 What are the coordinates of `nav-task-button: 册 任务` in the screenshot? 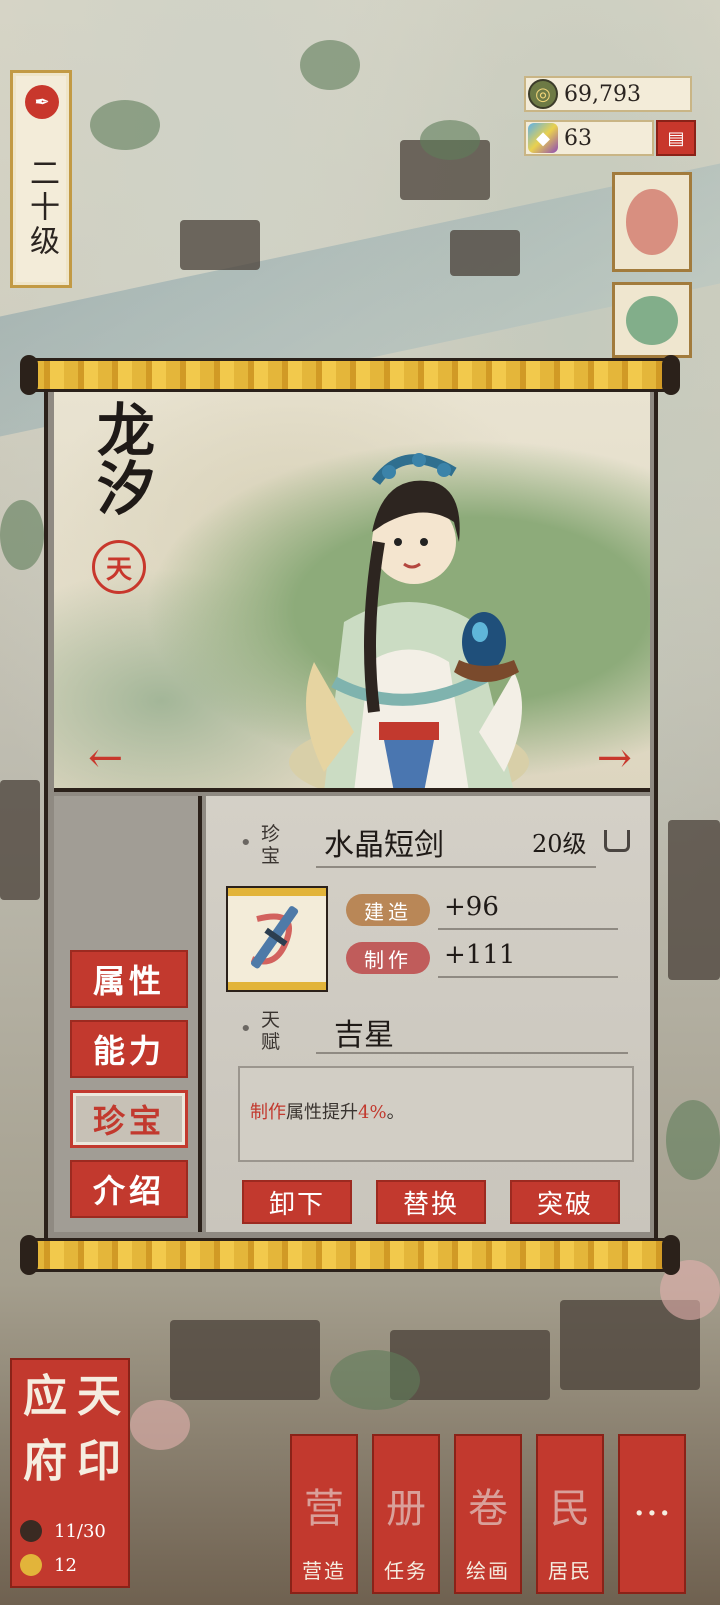 It's located at (406, 1514).